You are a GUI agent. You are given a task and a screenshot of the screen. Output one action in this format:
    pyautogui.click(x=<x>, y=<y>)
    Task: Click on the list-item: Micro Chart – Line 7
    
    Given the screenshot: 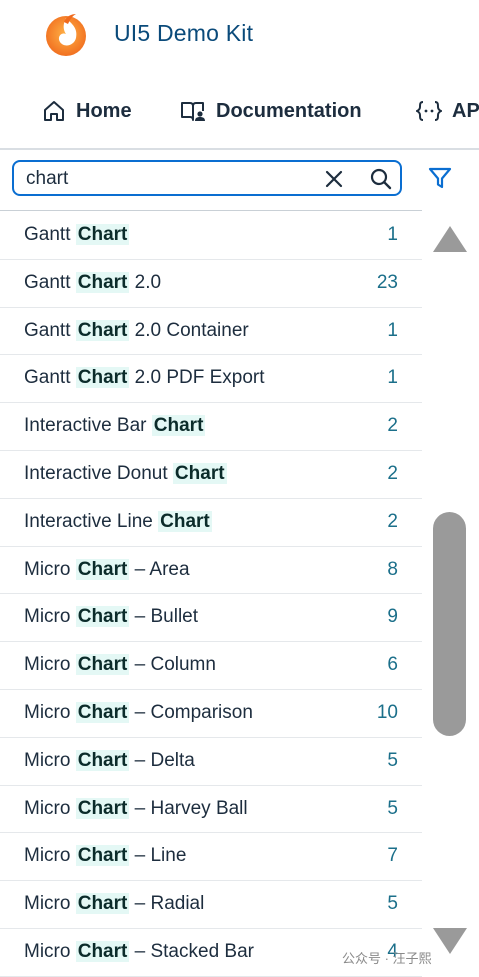 What is the action you would take?
    pyautogui.click(x=211, y=857)
    